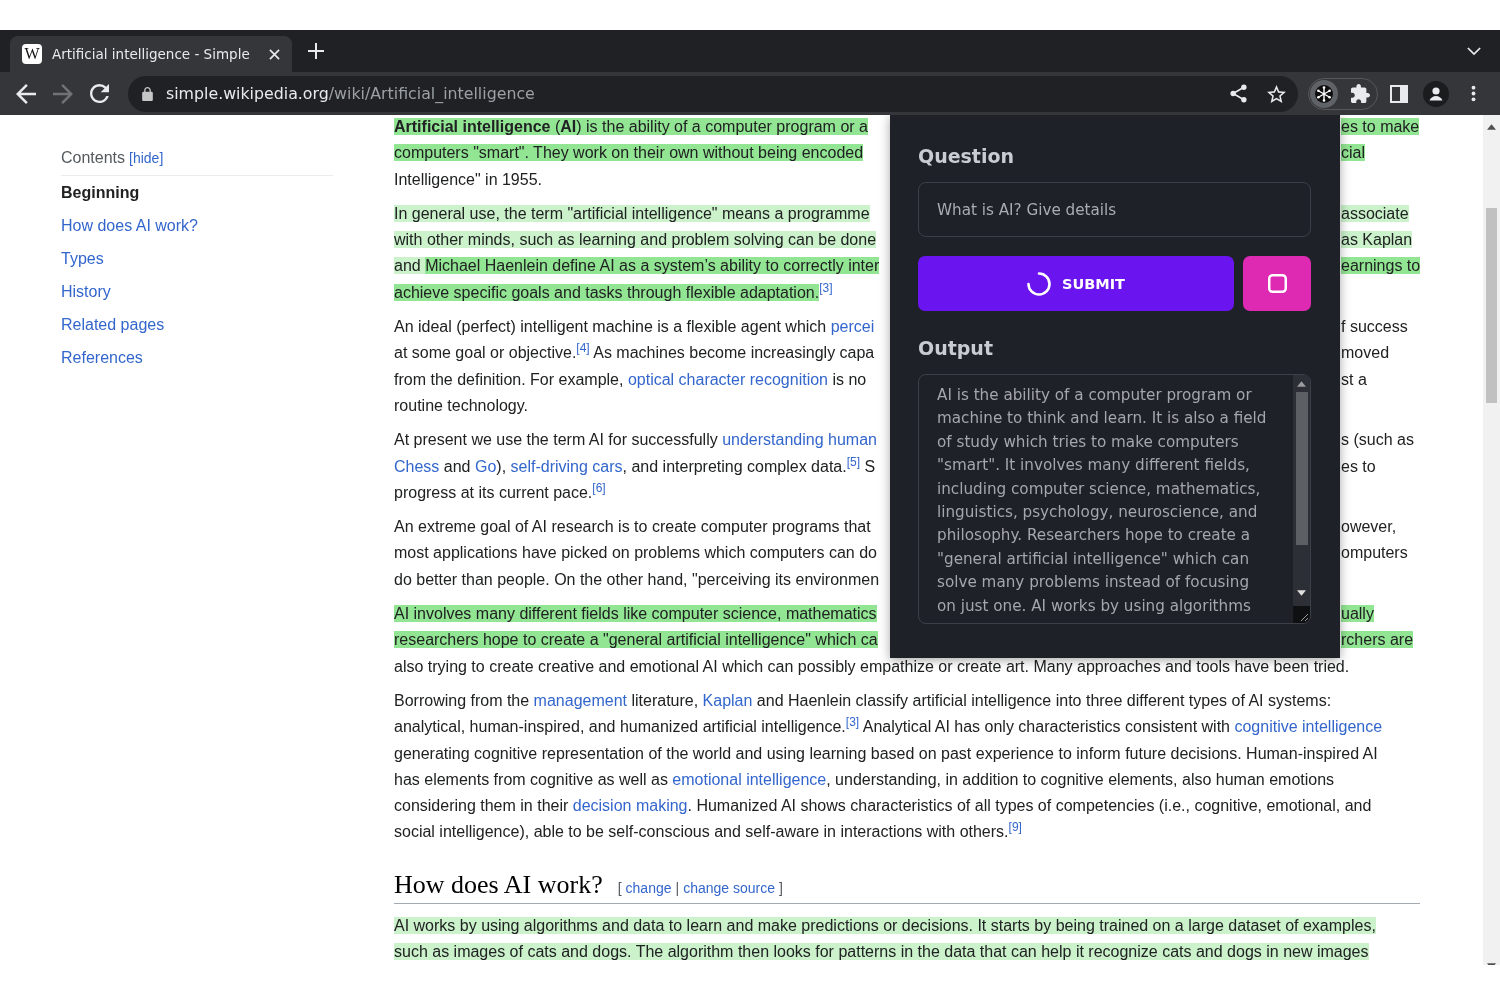 This screenshot has width=1500, height=1000. Describe the element at coordinates (634, 352) in the screenshot. I see `paragraph-text: at some goal or objective.$^{[4]}$ As machines become increasingly capa` at that location.